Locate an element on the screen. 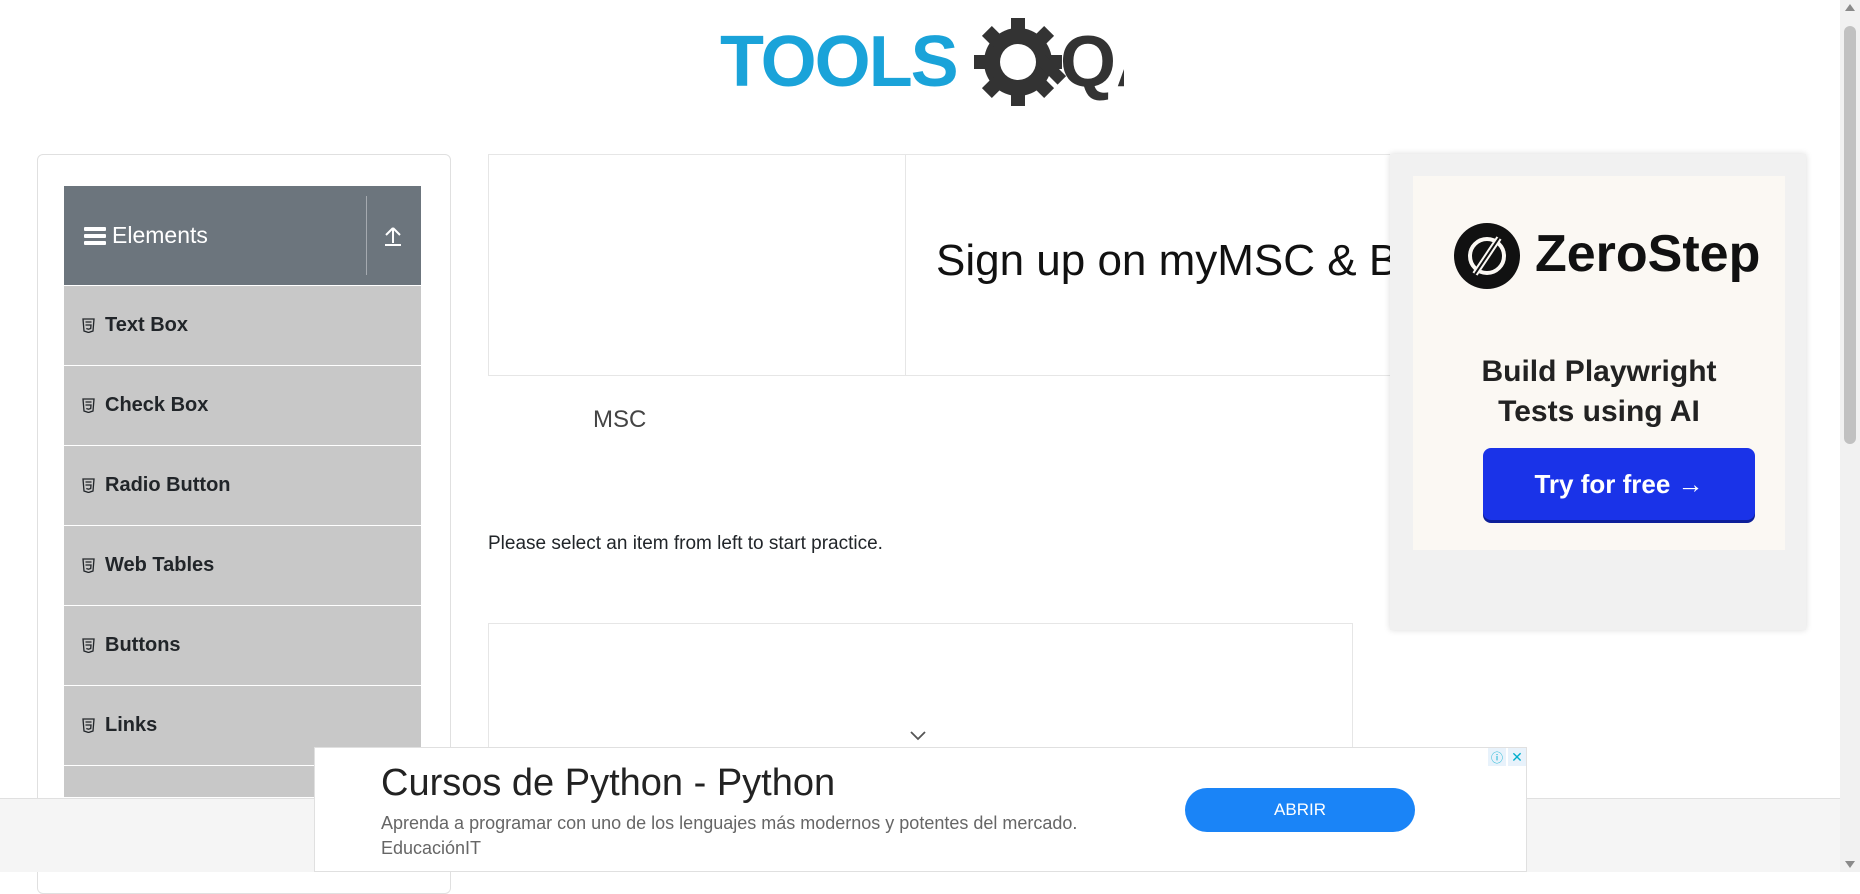  ad-tagline-line2: Tests using AI is located at coordinates (1599, 411).